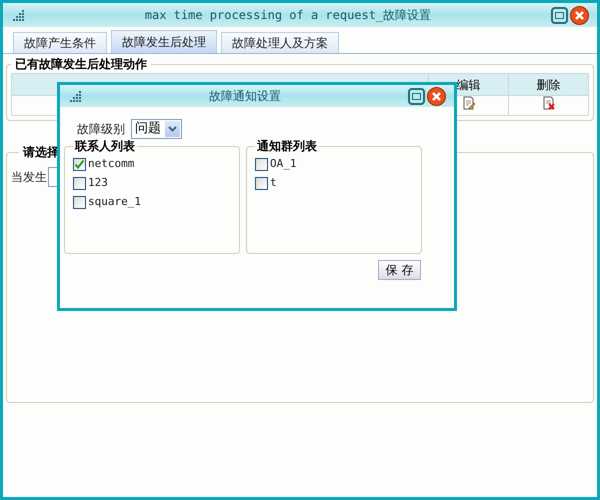 This screenshot has height=500, width=600. Describe the element at coordinates (101, 129) in the screenshot. I see `field-label: 故障级别` at that location.